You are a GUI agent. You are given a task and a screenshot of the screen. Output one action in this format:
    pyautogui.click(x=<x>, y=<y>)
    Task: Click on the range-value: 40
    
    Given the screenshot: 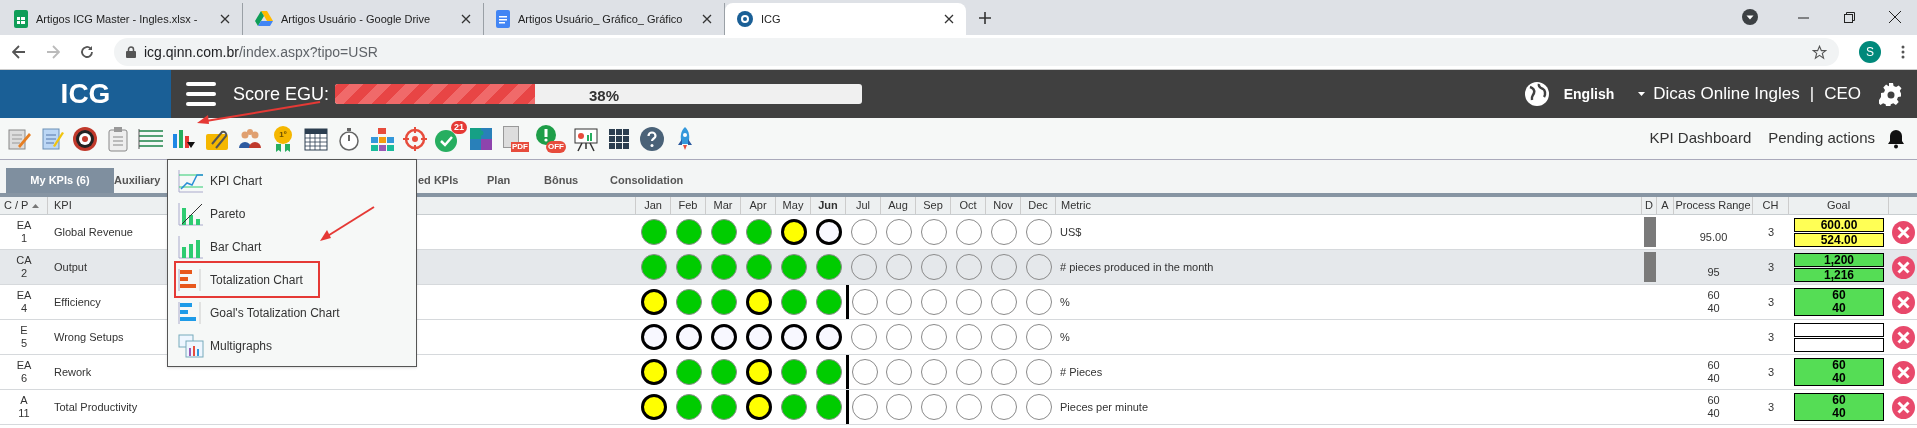 What is the action you would take?
    pyautogui.click(x=1713, y=378)
    